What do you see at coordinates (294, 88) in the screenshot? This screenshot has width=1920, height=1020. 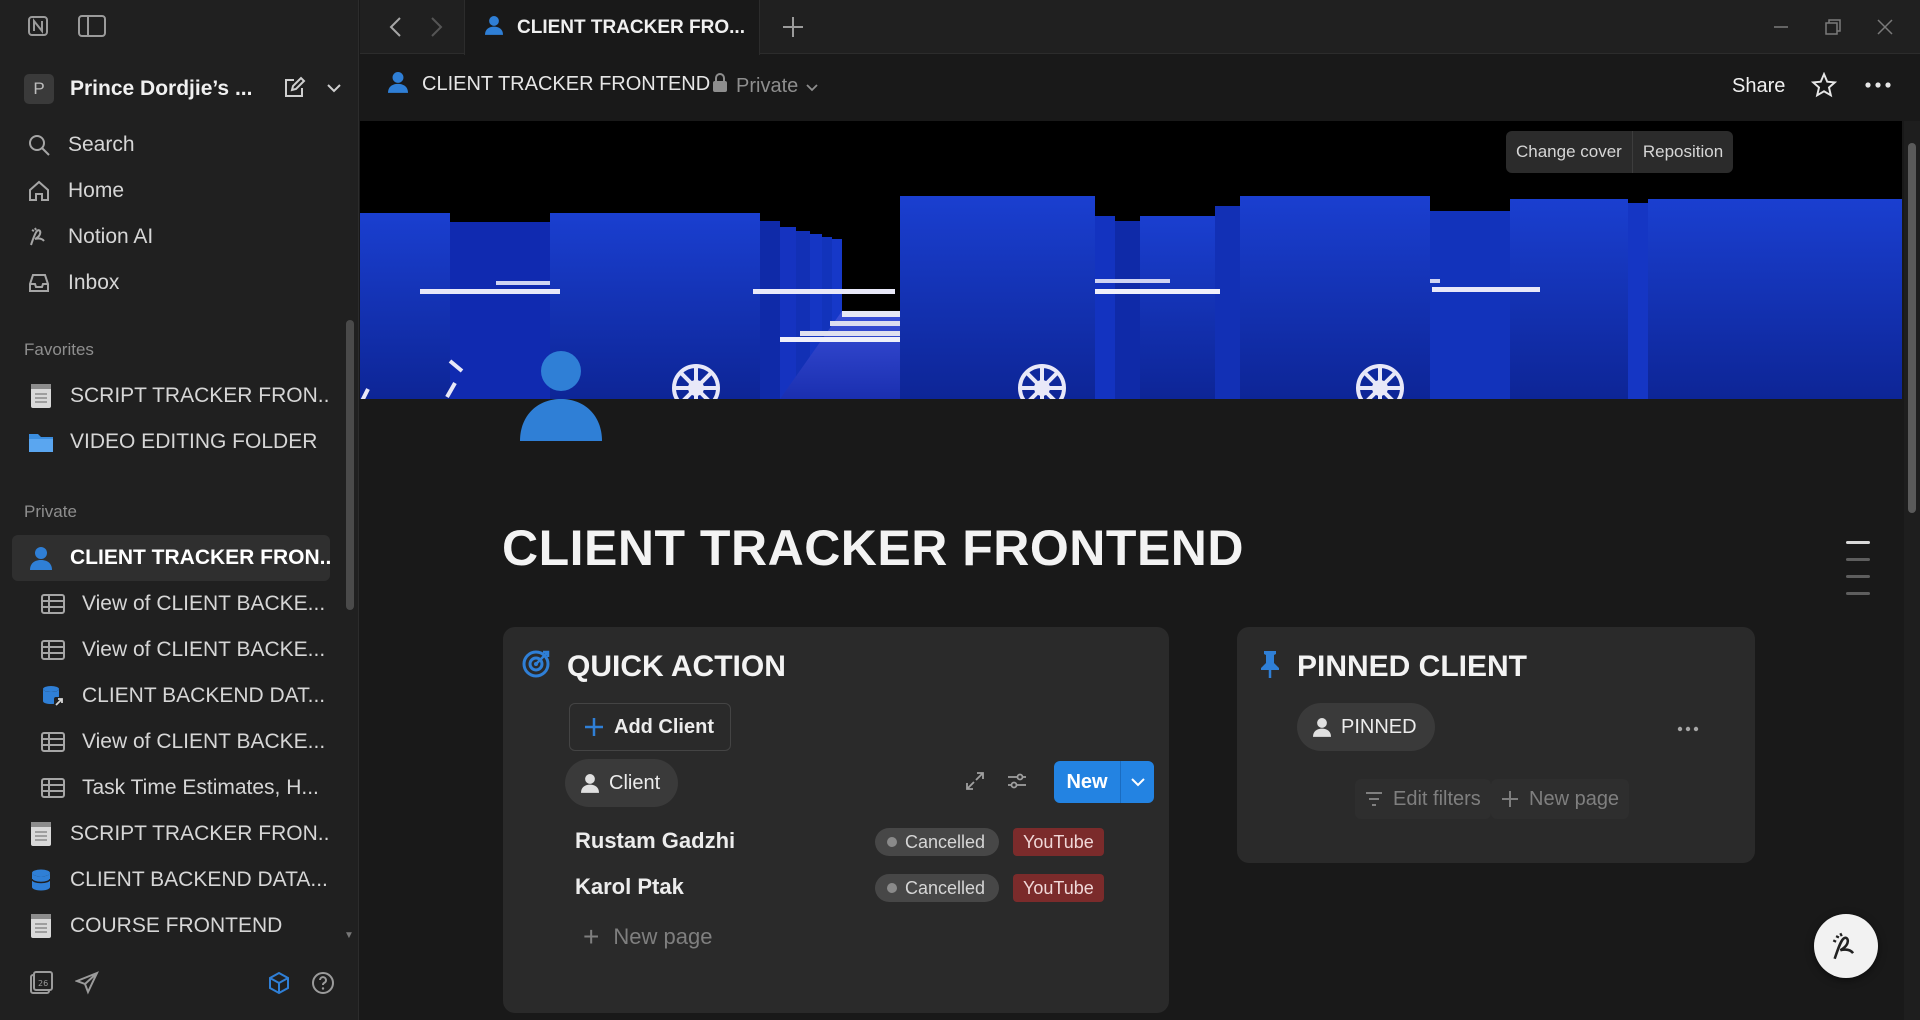 I see `new-page-compose-icon` at bounding box center [294, 88].